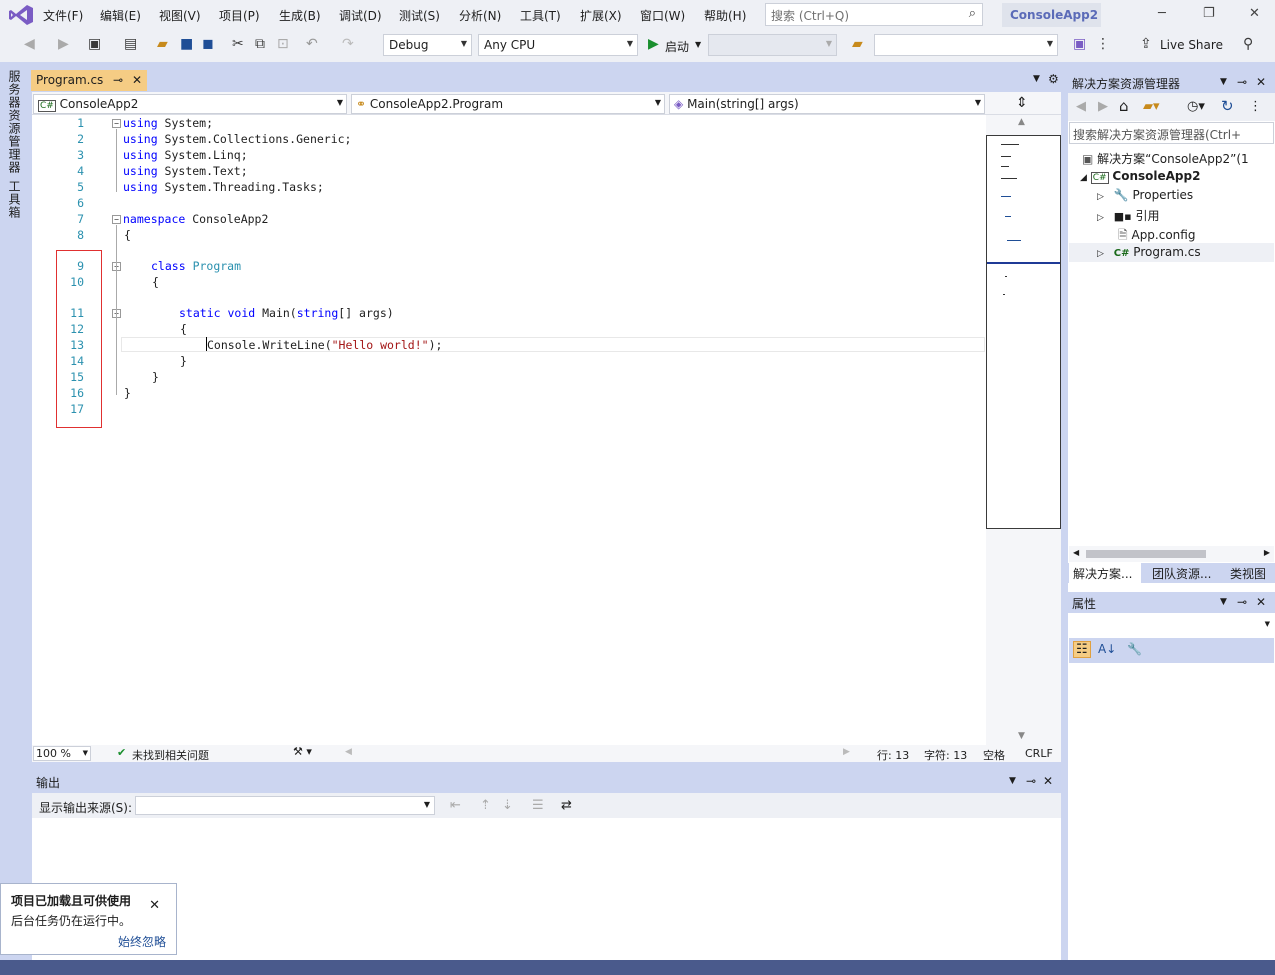  What do you see at coordinates (302, 751) in the screenshot?
I see `code-cleanup-icon: ⚒ ▾` at bounding box center [302, 751].